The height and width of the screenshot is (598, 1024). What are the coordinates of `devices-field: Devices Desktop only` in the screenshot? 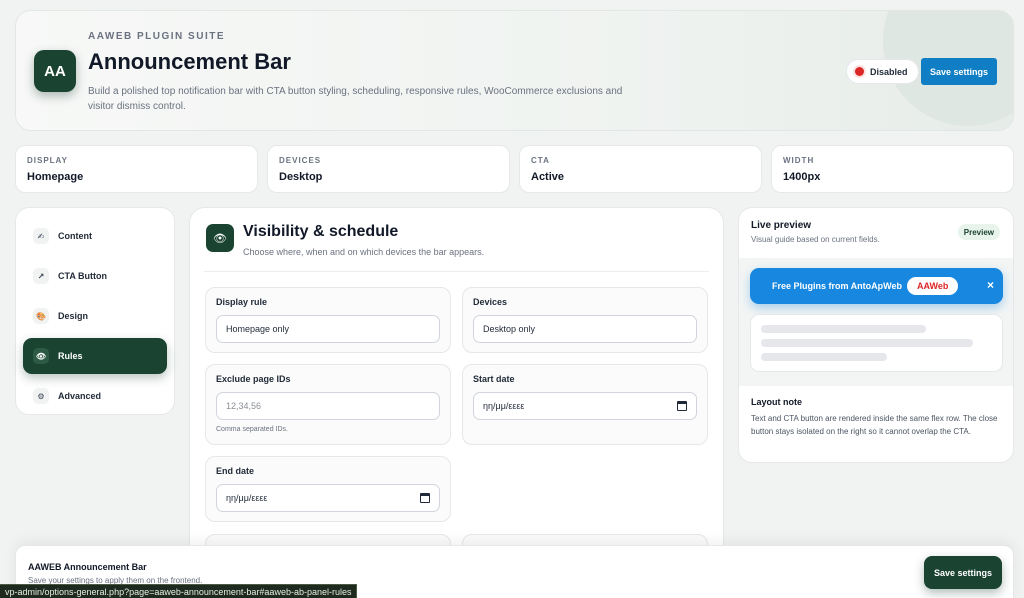 It's located at (585, 320).